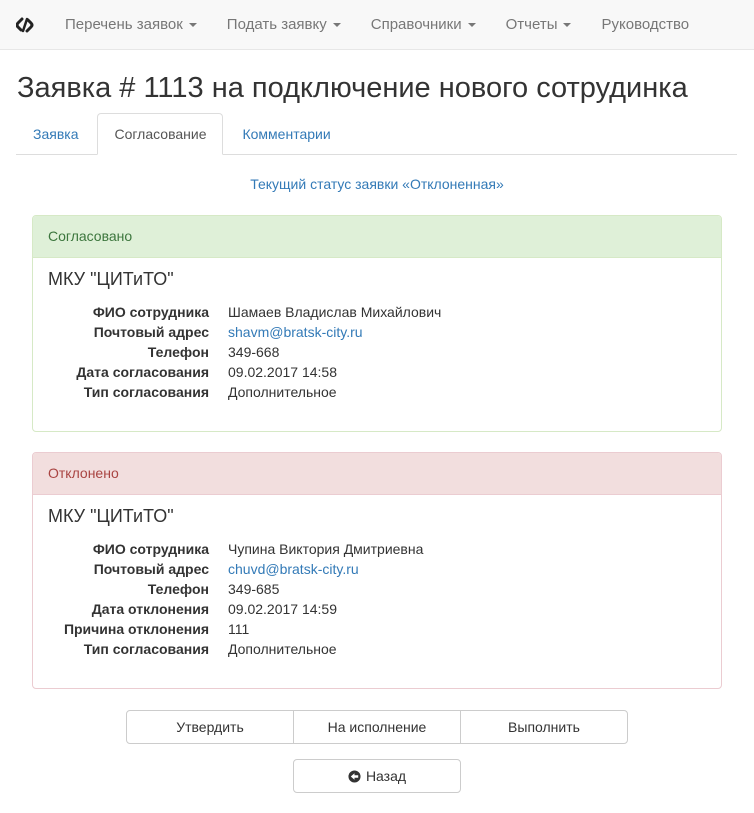 The width and height of the screenshot is (754, 813). I want to click on back-button-label: Назад, so click(386, 776).